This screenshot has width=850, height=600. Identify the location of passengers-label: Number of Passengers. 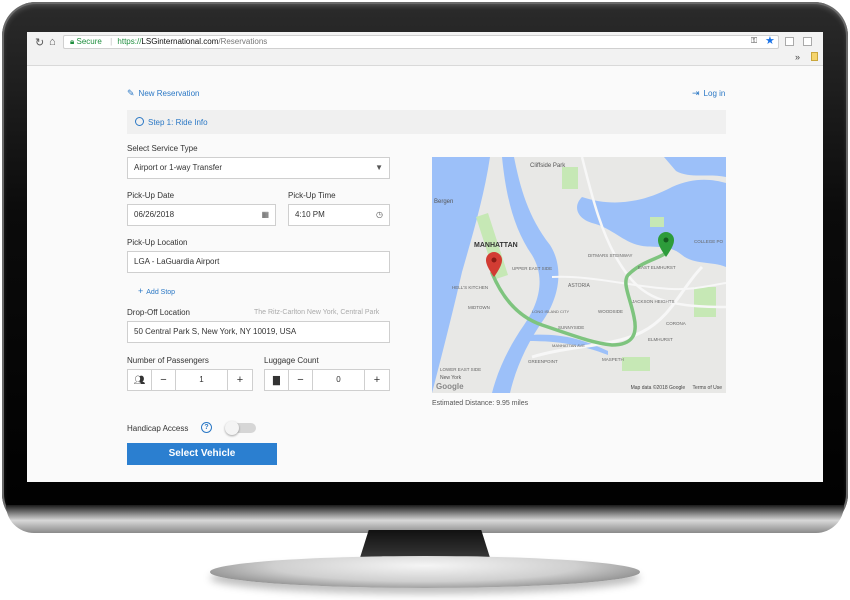
(168, 360).